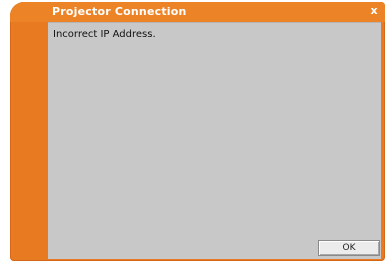 This screenshot has height=264, width=391. I want to click on error-message: Incorrect IP Address., so click(104, 34).